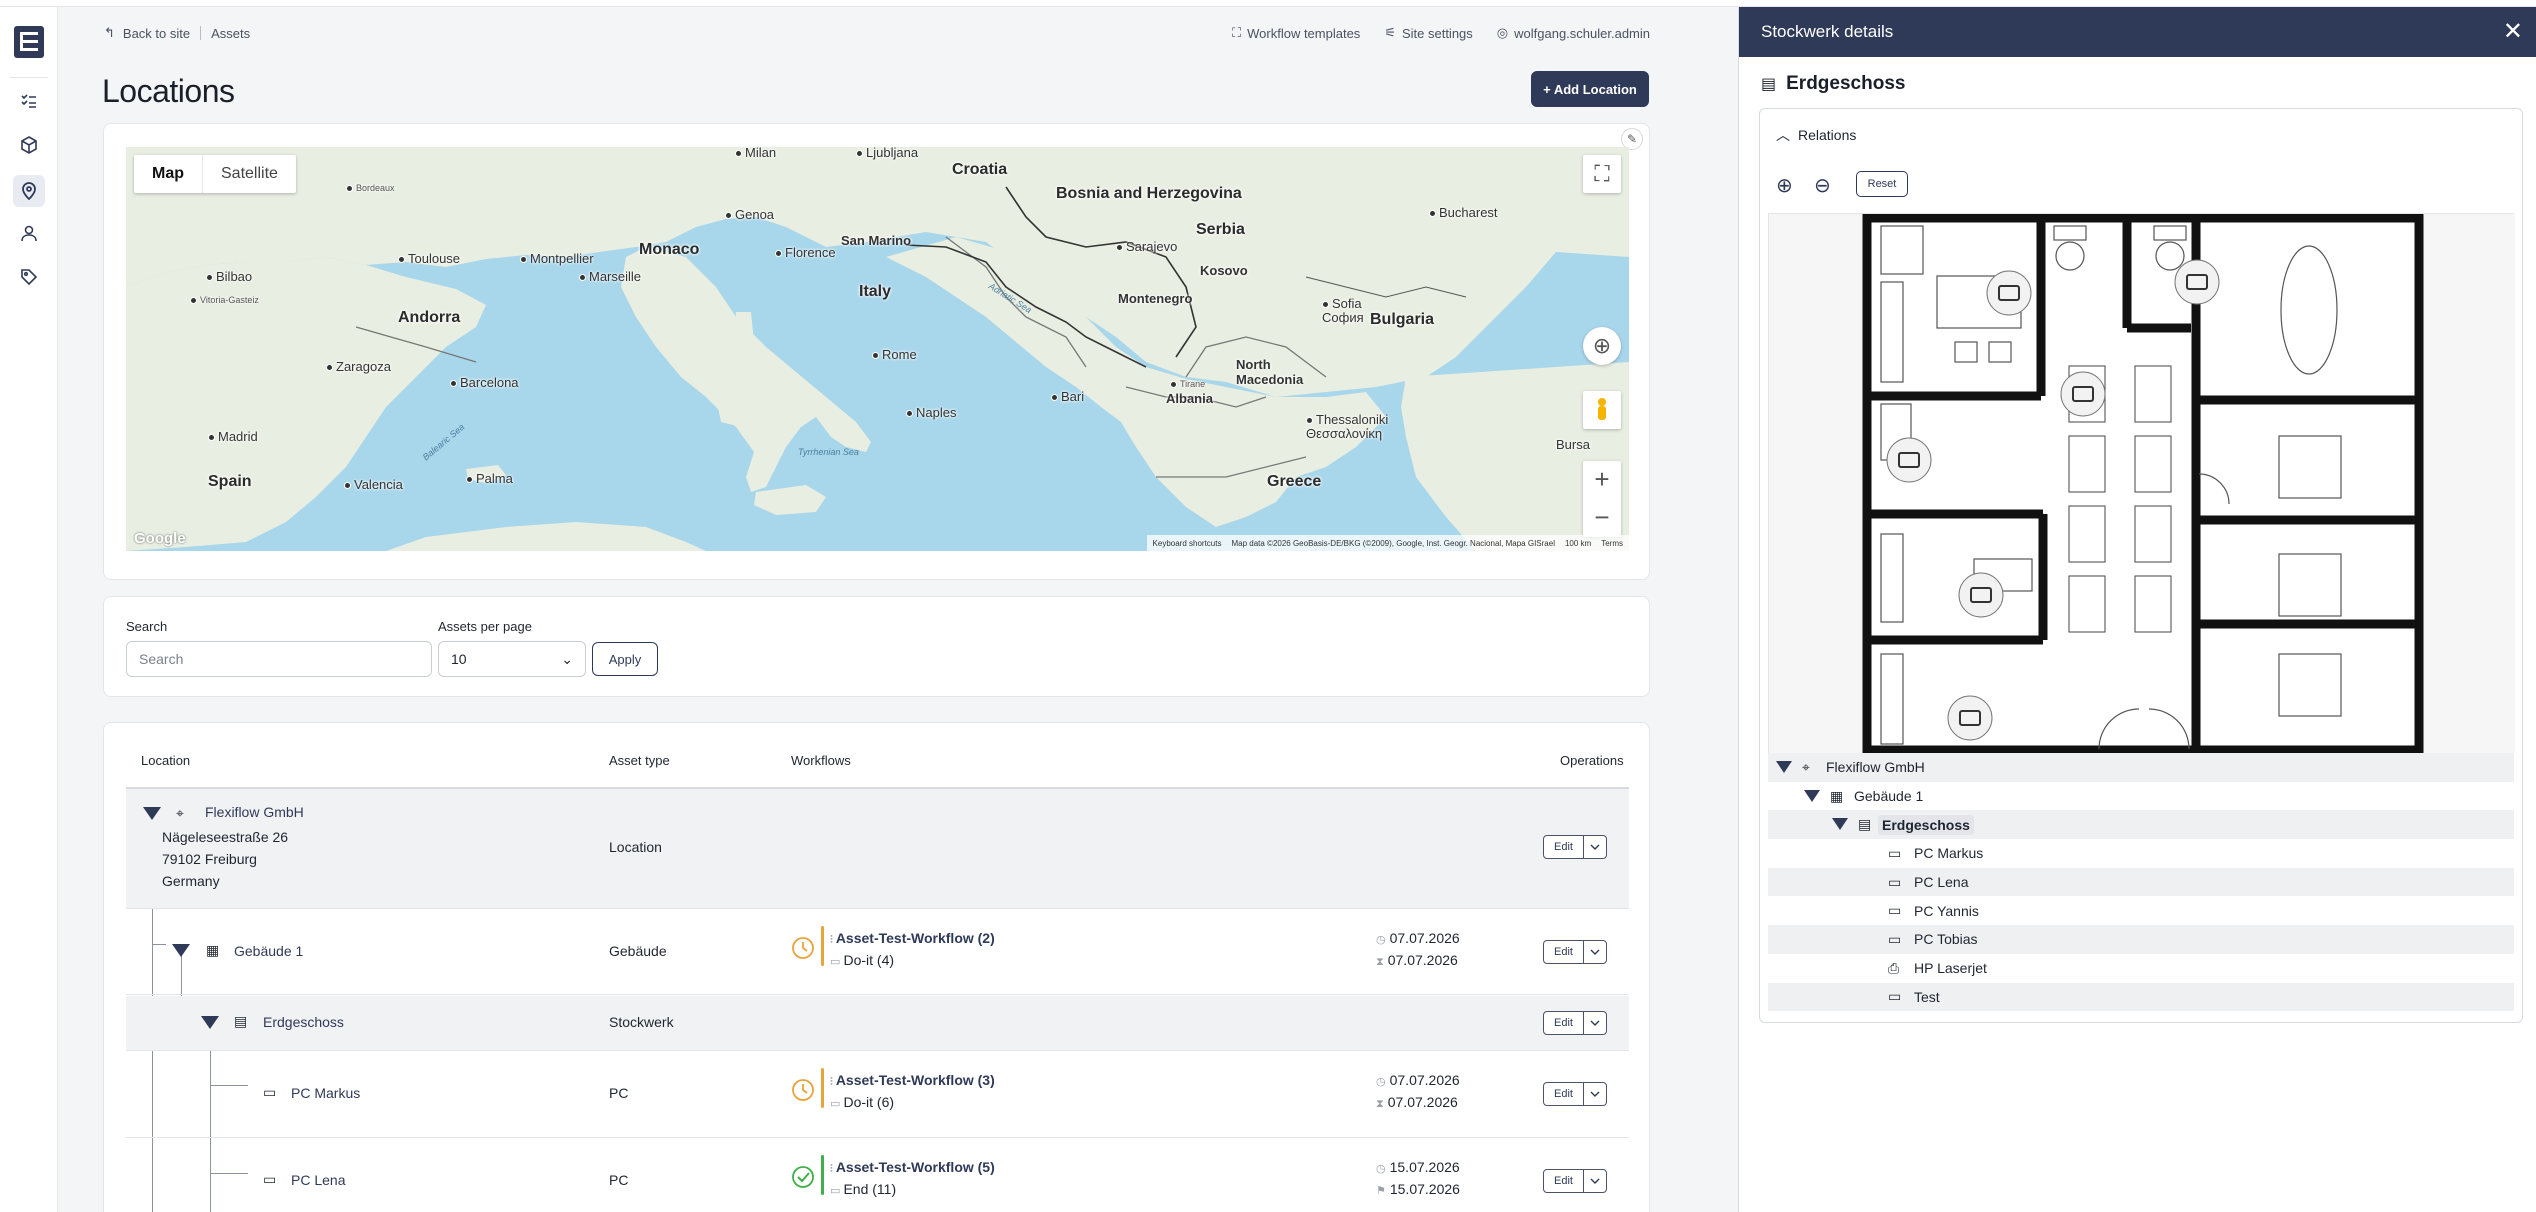 The height and width of the screenshot is (1212, 2536). What do you see at coordinates (358, 366) in the screenshot?
I see `map-city-label: Zaragoza` at bounding box center [358, 366].